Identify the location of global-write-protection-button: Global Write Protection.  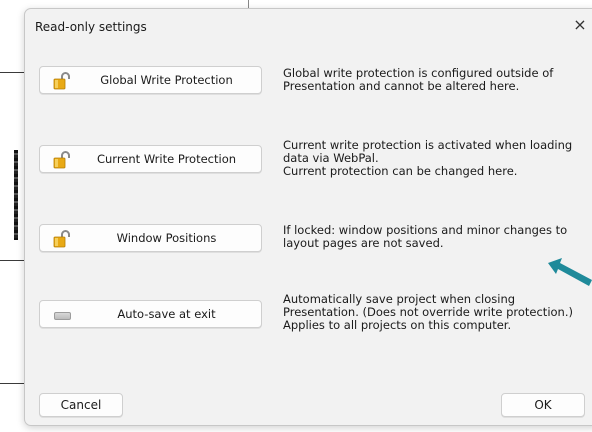
(150, 80).